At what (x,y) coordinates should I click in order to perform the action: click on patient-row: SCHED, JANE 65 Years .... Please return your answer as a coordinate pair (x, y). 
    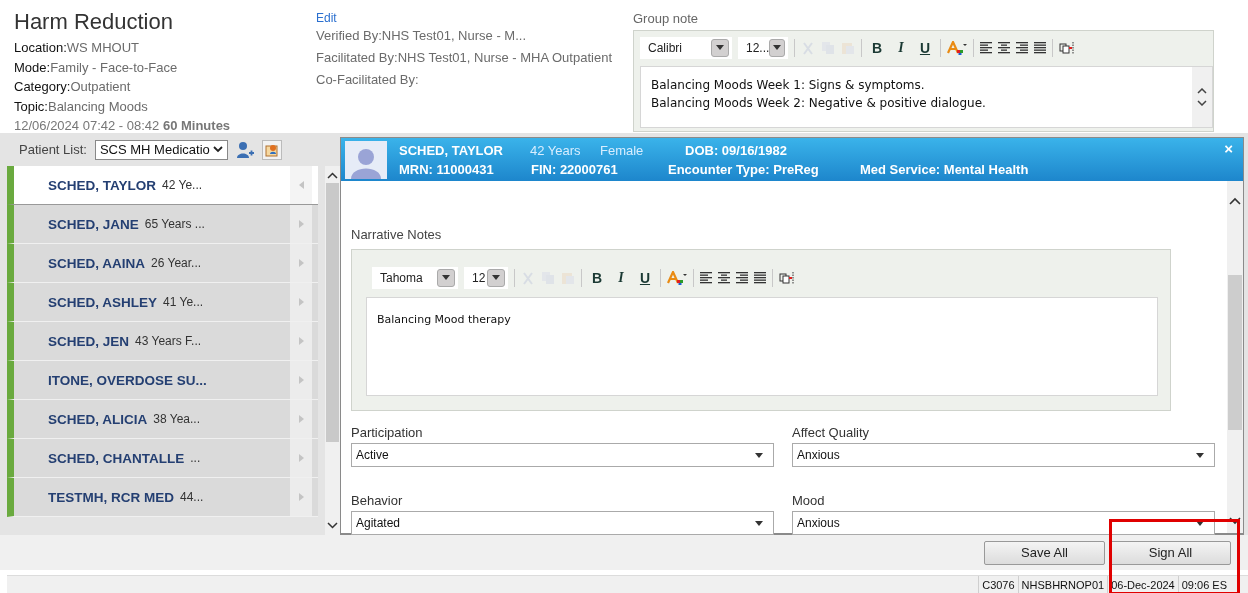
    Looking at the image, I should click on (163, 224).